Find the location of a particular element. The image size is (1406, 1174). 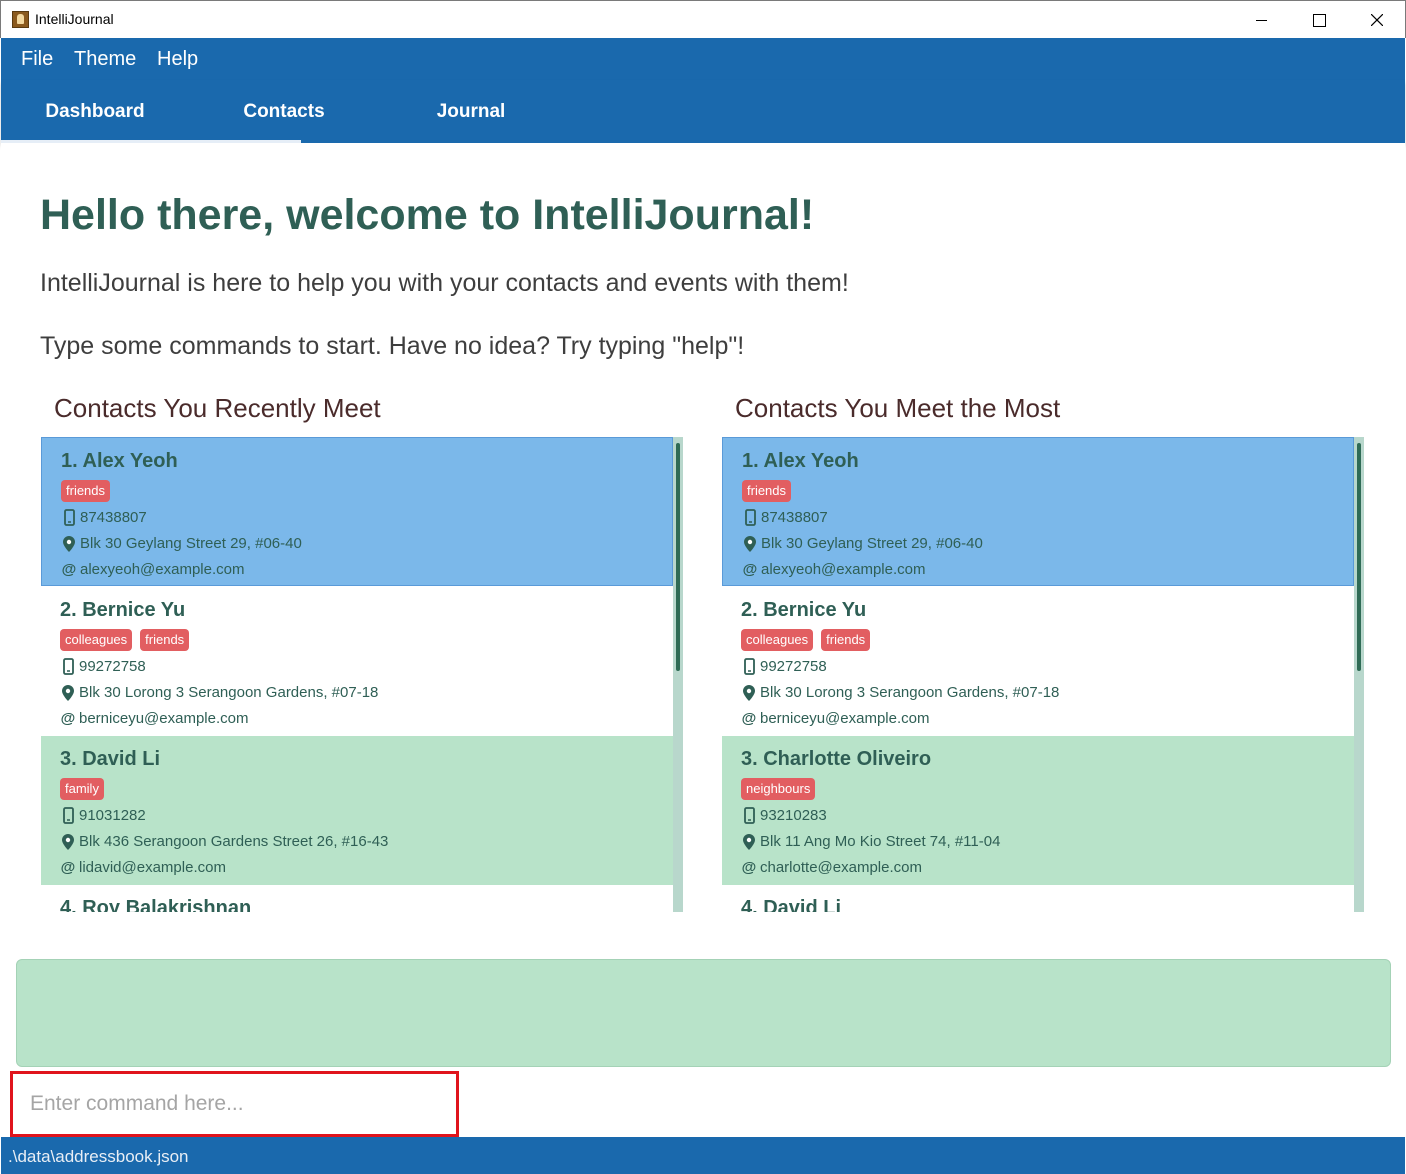

most-contacts-title: Contacts You Meet the Most is located at coordinates (898, 408).